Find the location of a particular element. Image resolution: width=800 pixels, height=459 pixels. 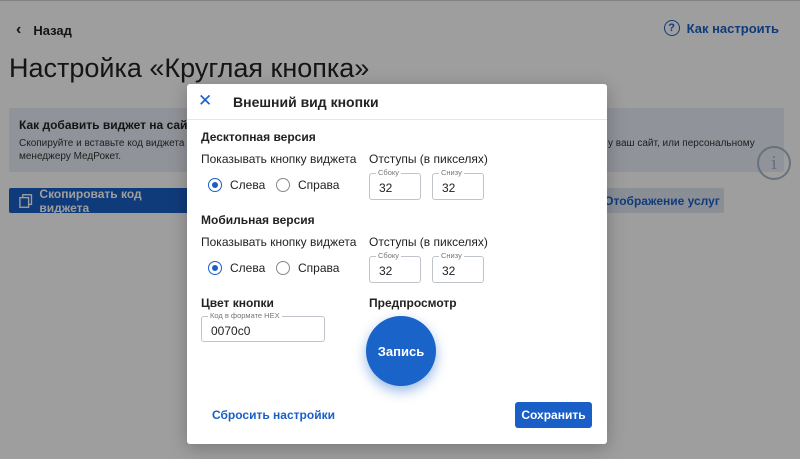

color-section-title: Цвет кнопки is located at coordinates (237, 303).